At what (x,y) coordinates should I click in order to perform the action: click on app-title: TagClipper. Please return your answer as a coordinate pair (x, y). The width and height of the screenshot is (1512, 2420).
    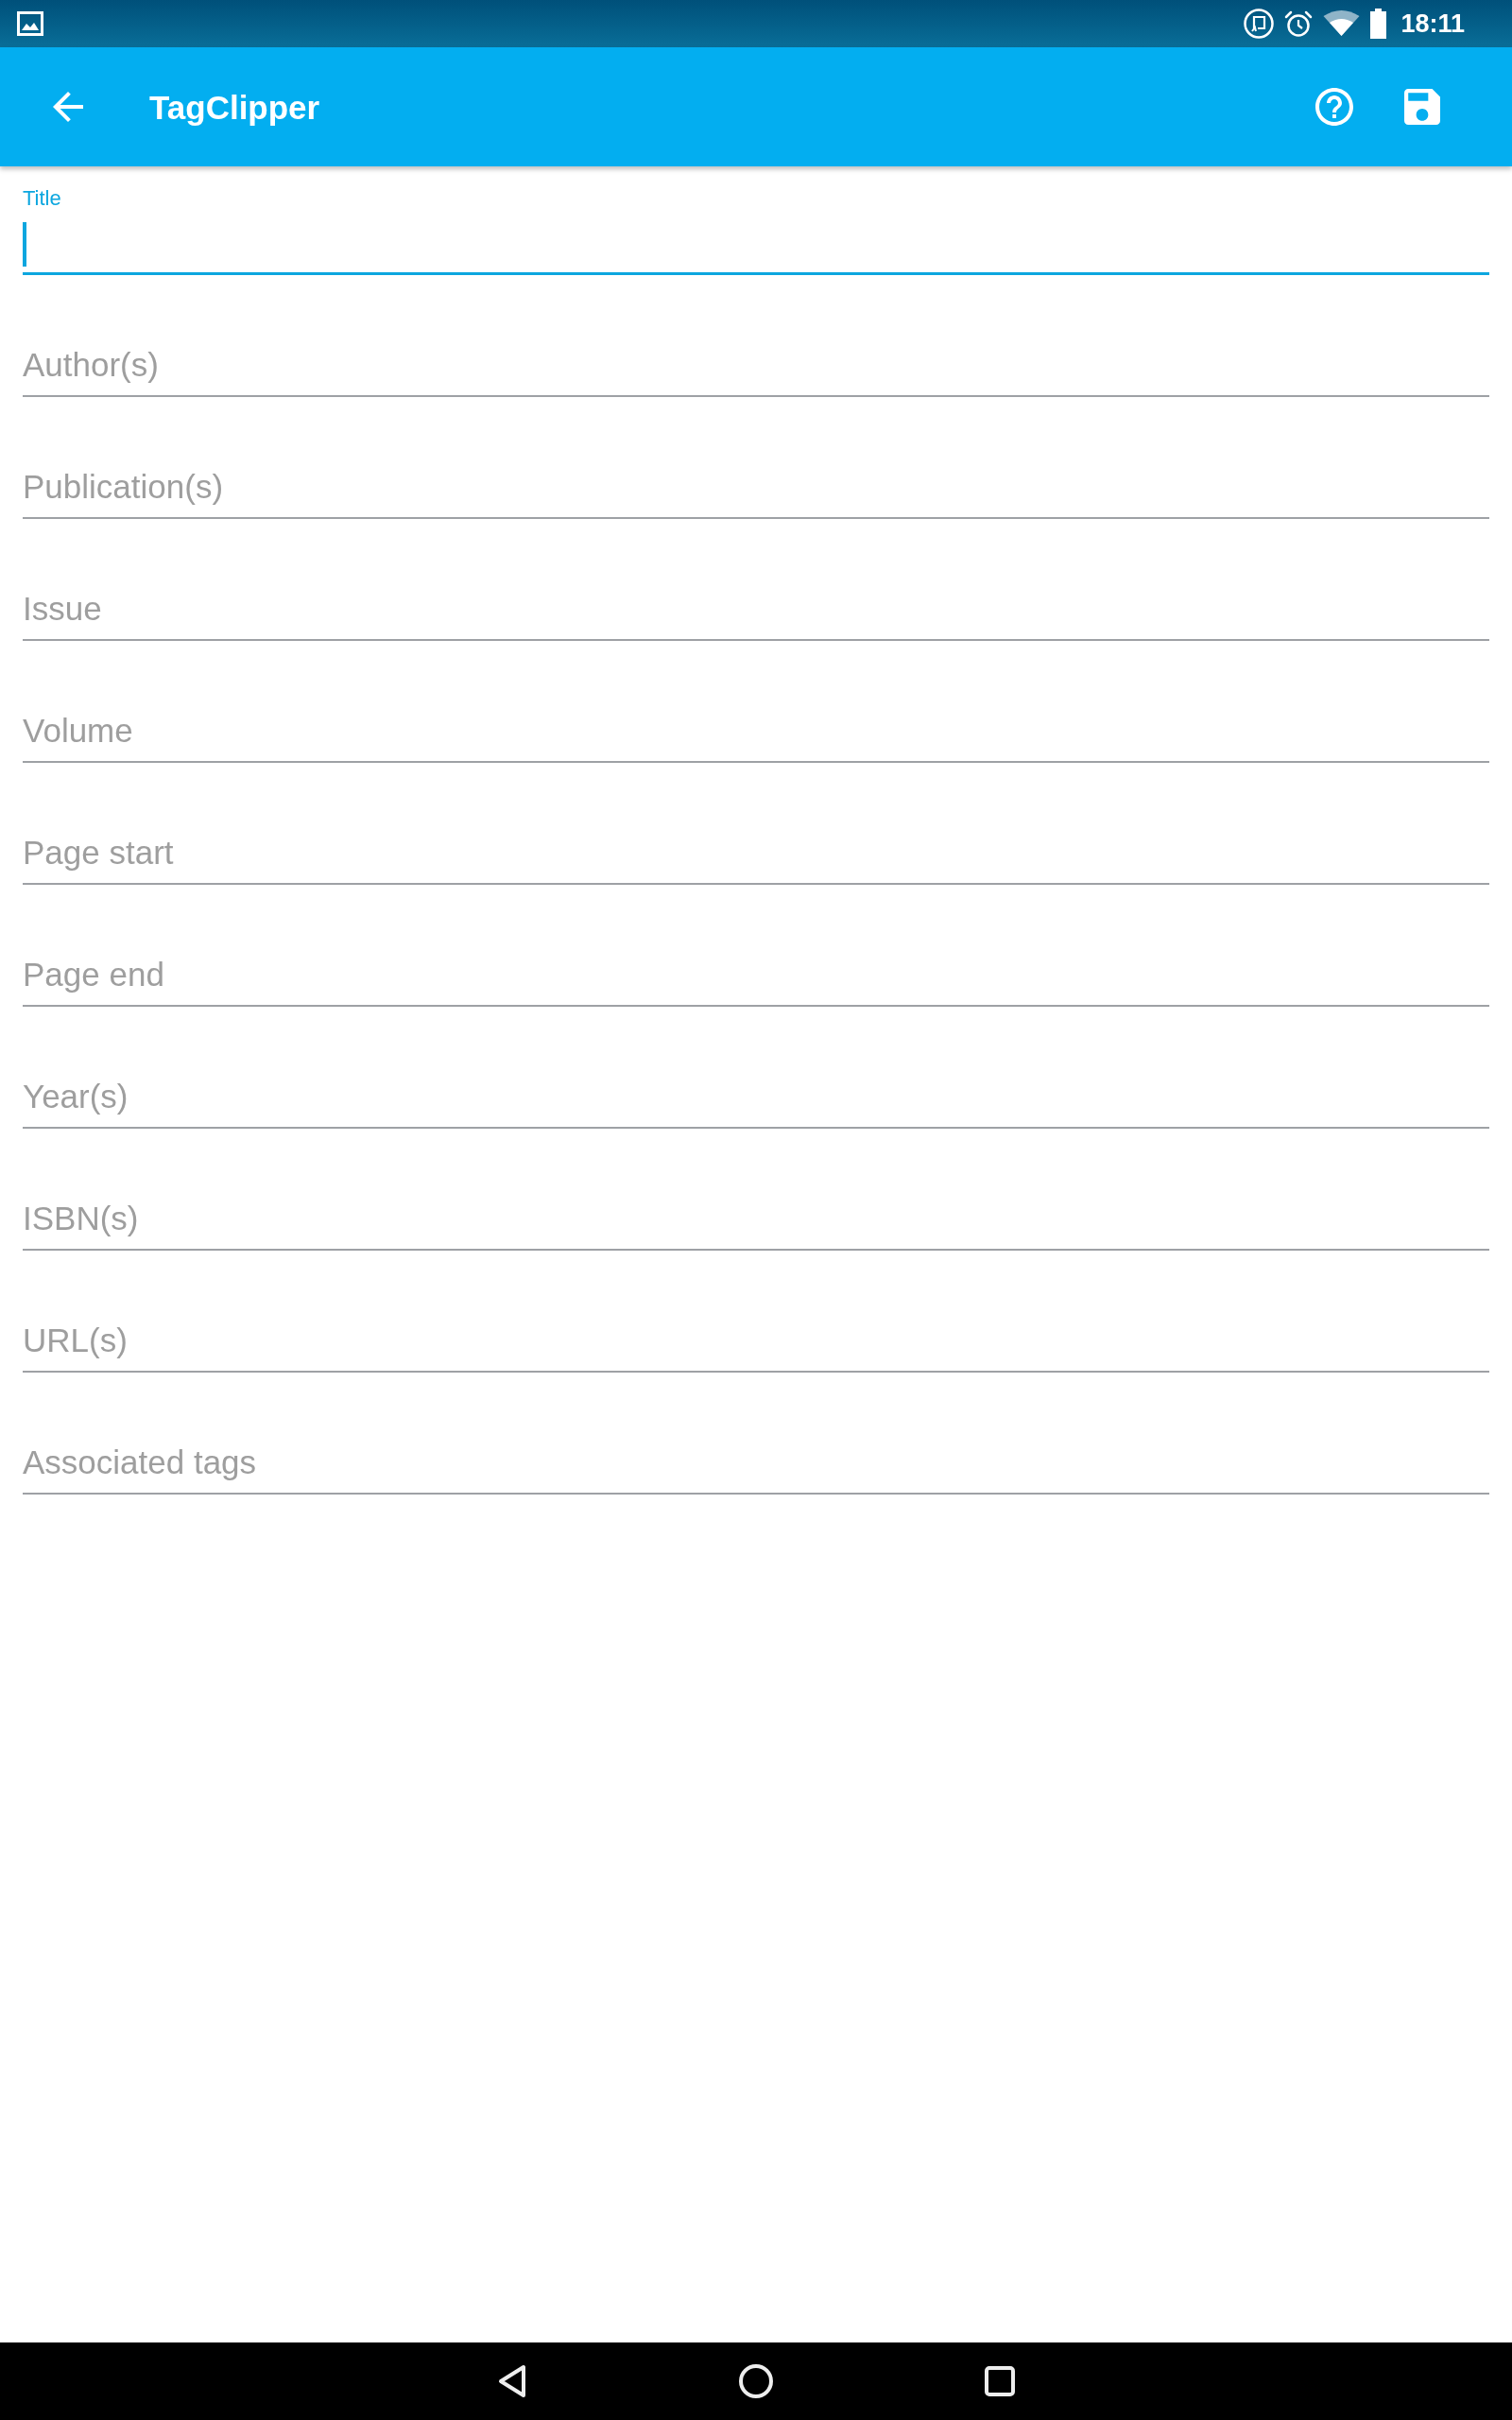
    Looking at the image, I should click on (234, 107).